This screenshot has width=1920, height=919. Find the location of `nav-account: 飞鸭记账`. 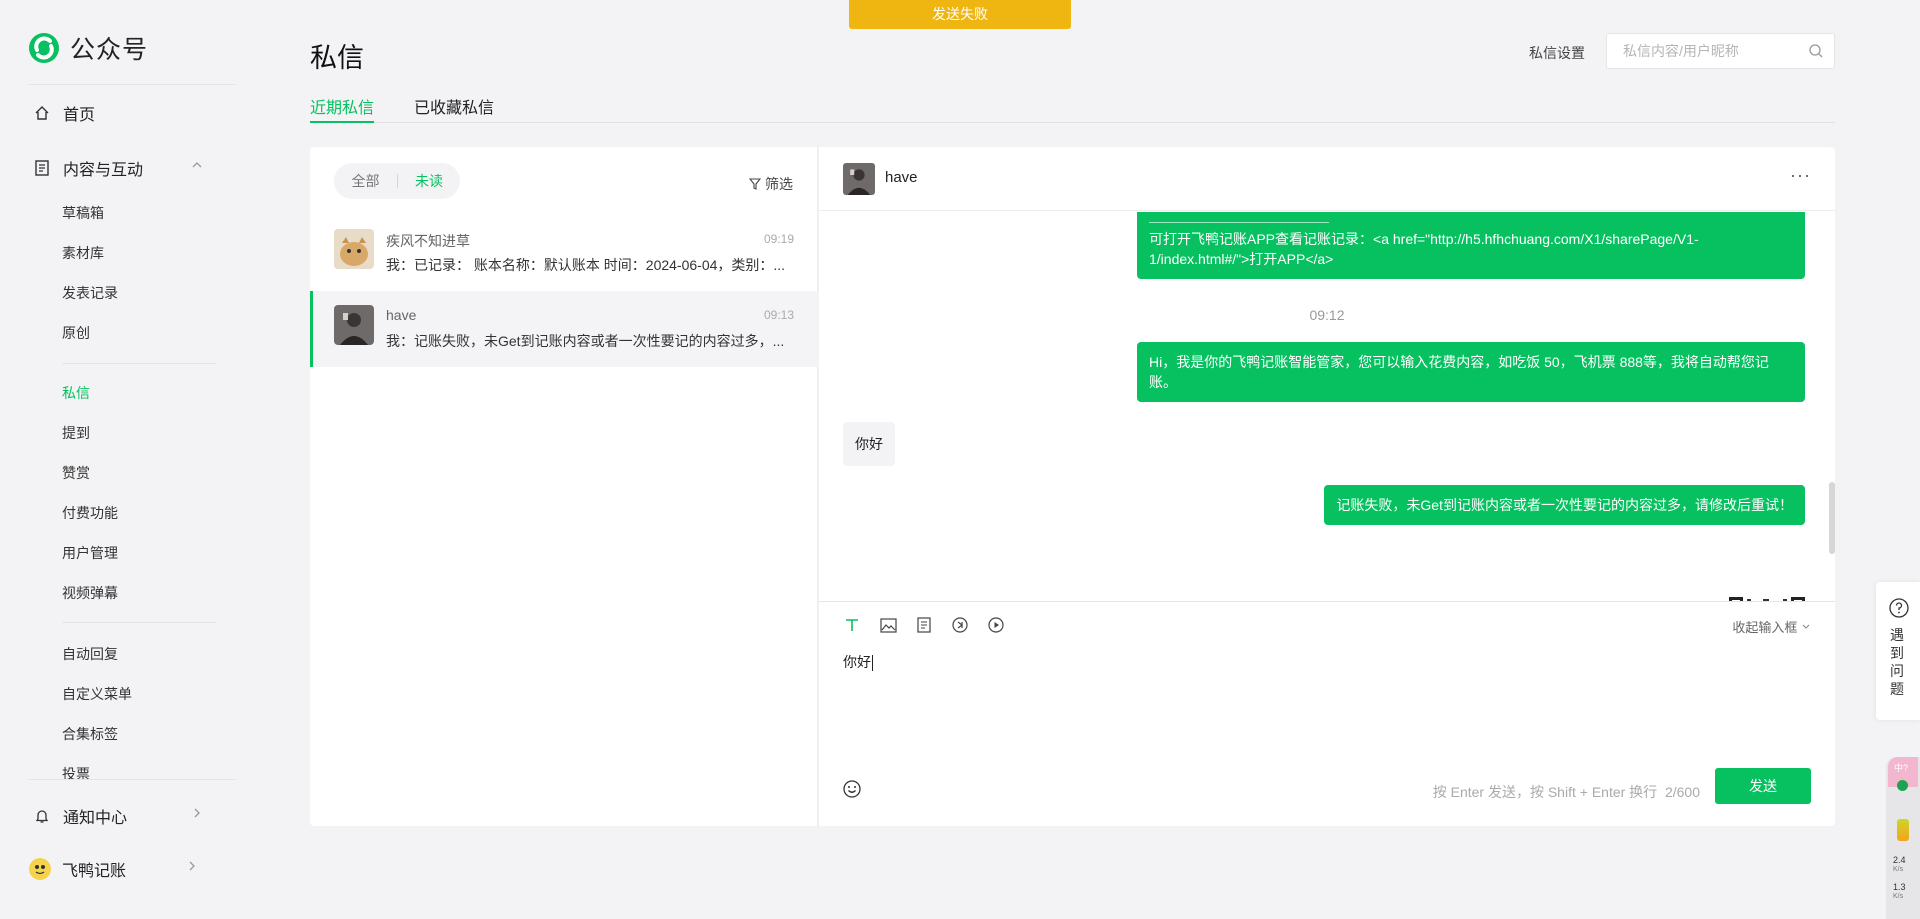

nav-account: 飞鸭记账 is located at coordinates (113, 869).